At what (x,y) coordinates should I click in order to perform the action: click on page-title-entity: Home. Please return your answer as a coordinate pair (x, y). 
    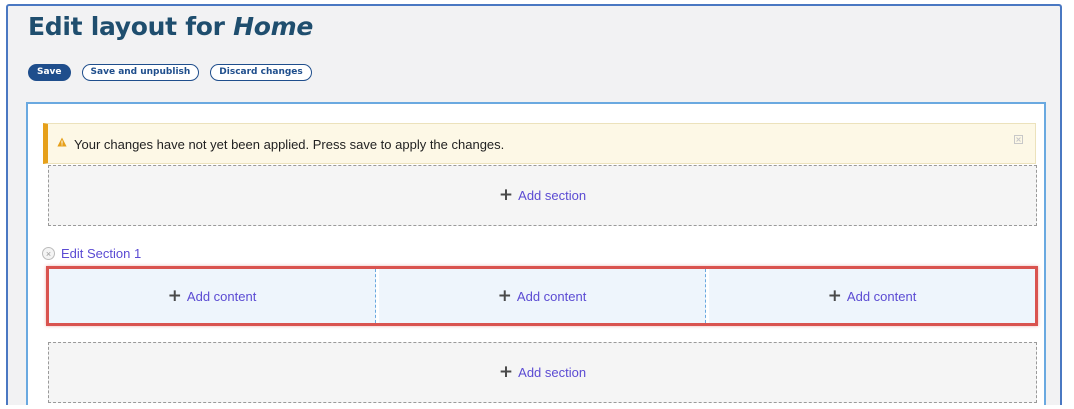
    Looking at the image, I should click on (273, 26).